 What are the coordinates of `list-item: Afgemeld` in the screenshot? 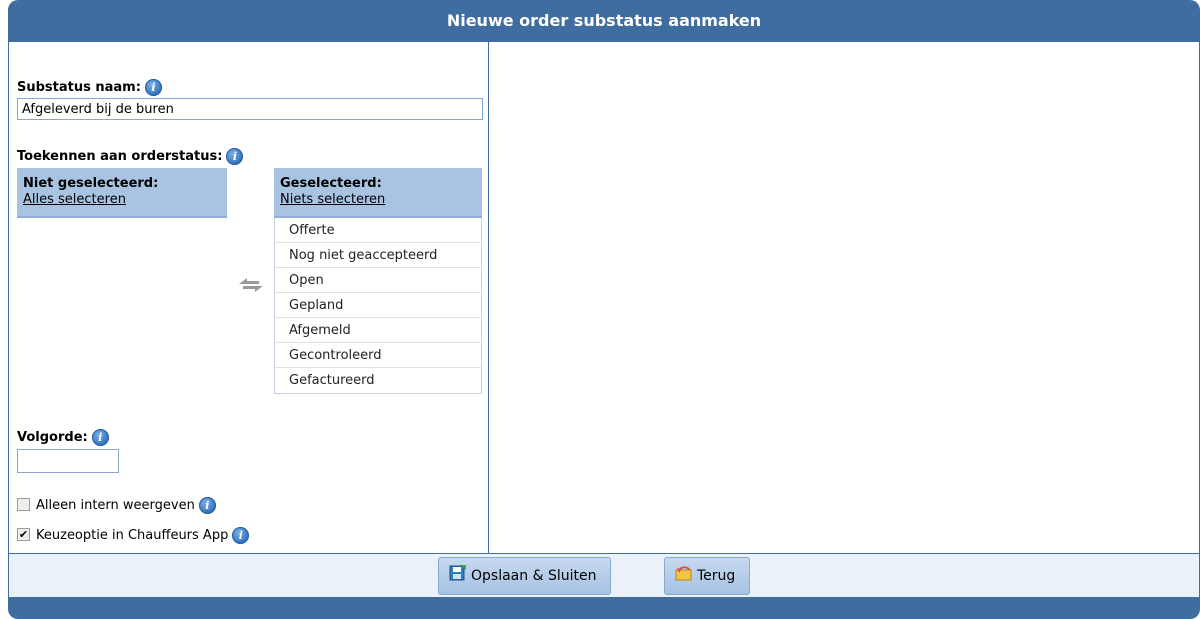 It's located at (378, 330).